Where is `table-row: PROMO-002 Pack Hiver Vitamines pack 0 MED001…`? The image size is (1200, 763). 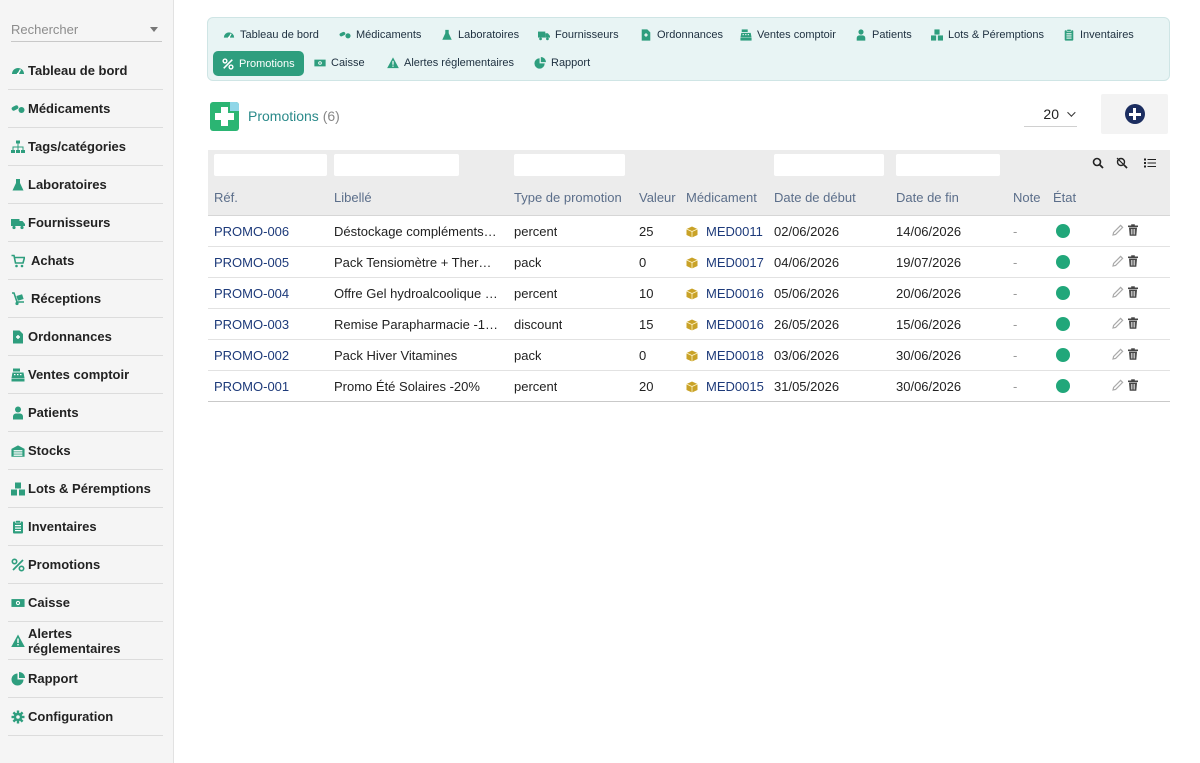
table-row: PROMO-002 Pack Hiver Vitamines pack 0 MED001… is located at coordinates (689, 355).